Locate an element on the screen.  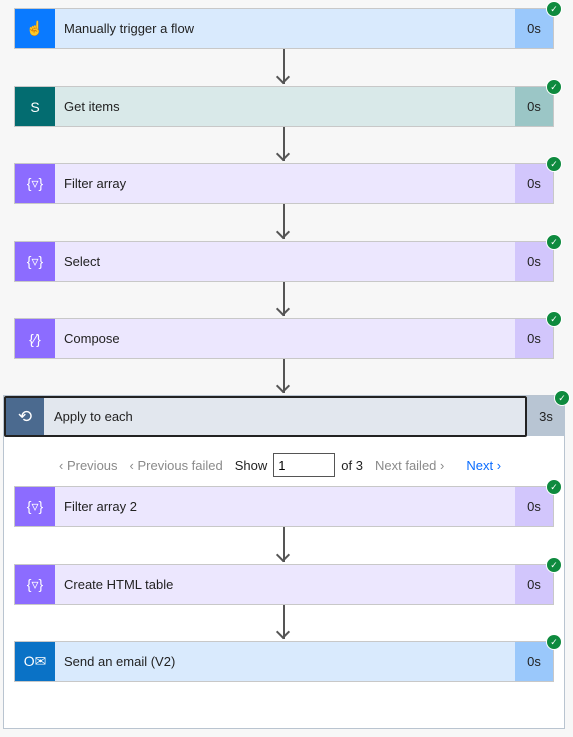
step-title: Create HTML table is located at coordinates (119, 584).